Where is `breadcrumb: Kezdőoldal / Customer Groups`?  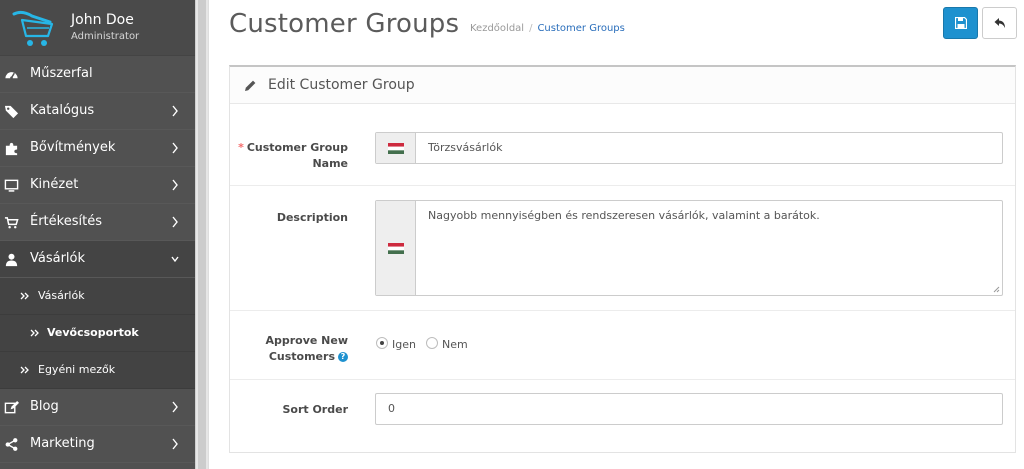 breadcrumb: Kezdőoldal / Customer Groups is located at coordinates (547, 28).